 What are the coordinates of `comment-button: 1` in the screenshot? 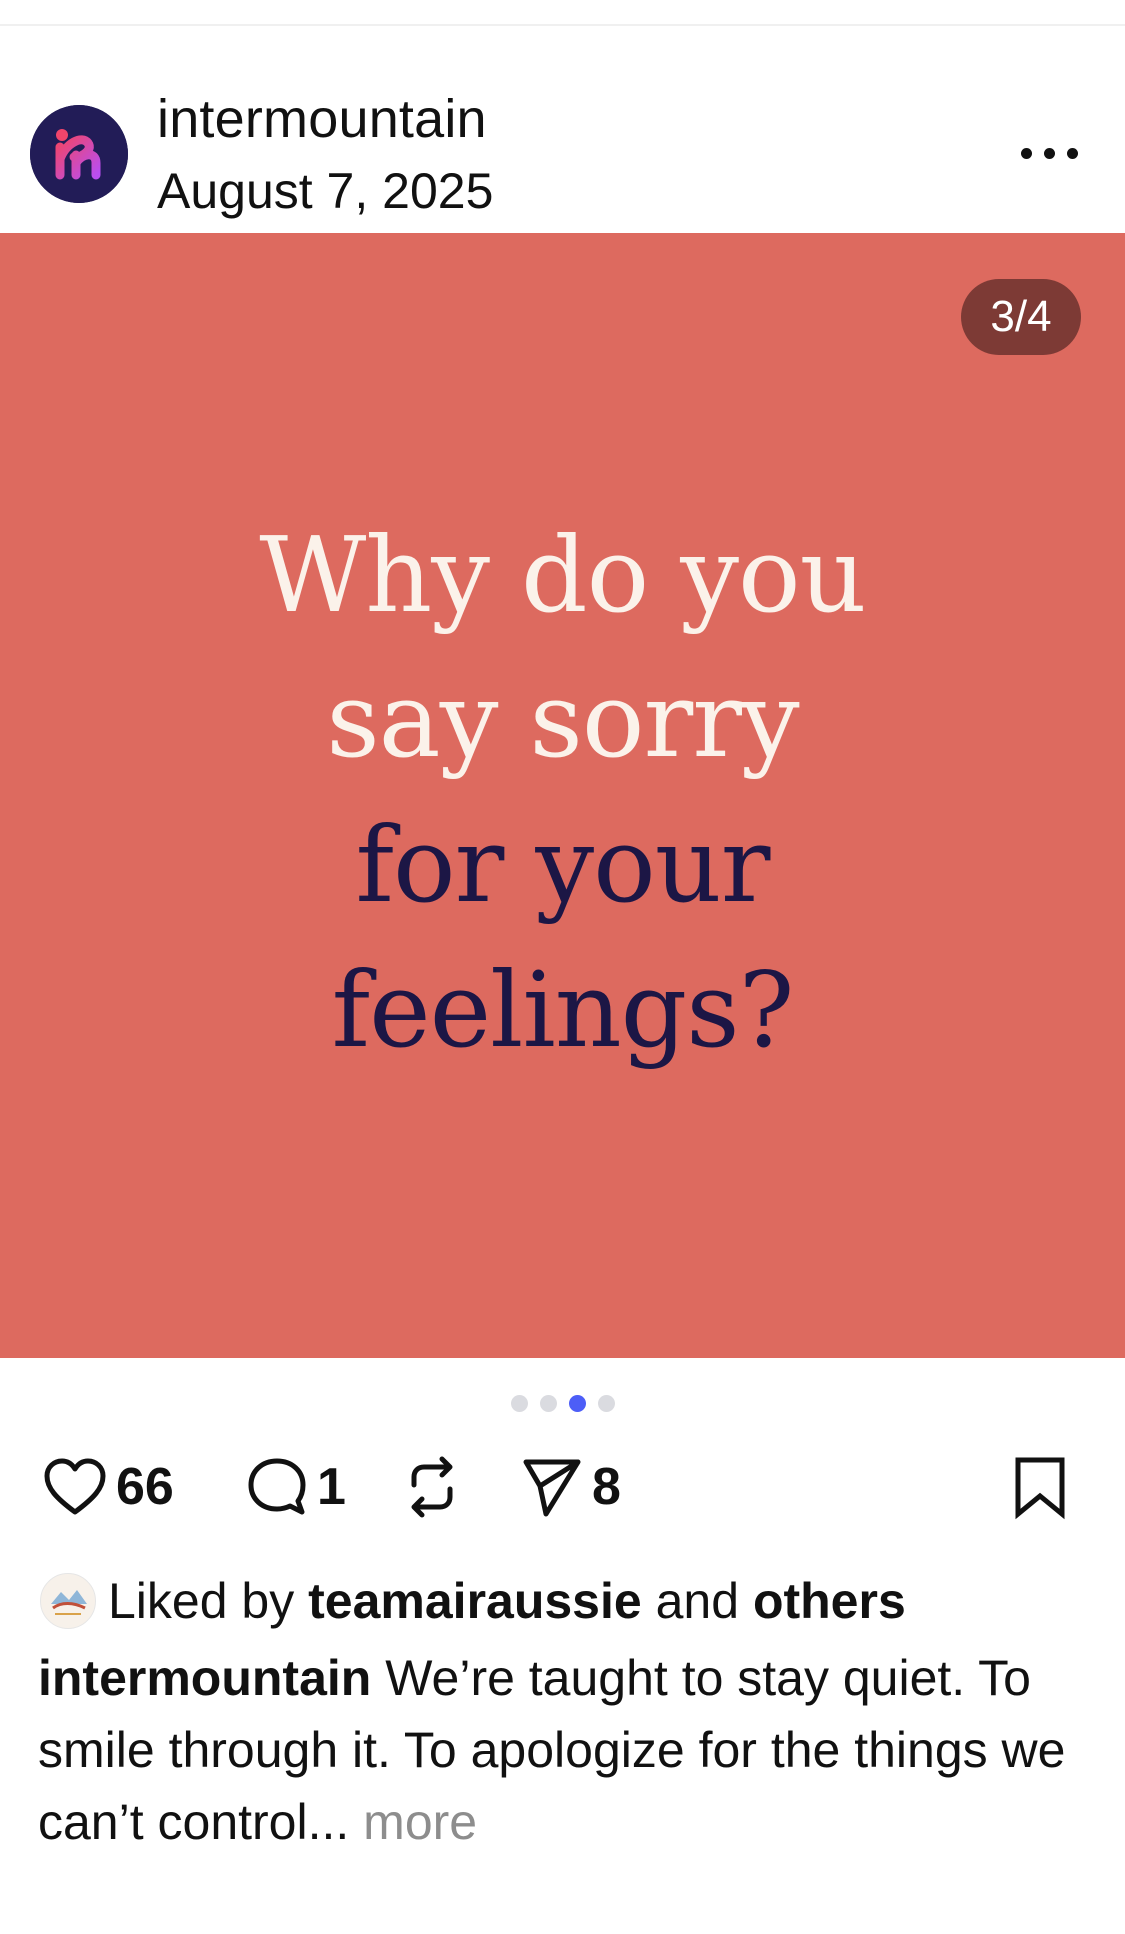 It's located at (295, 1487).